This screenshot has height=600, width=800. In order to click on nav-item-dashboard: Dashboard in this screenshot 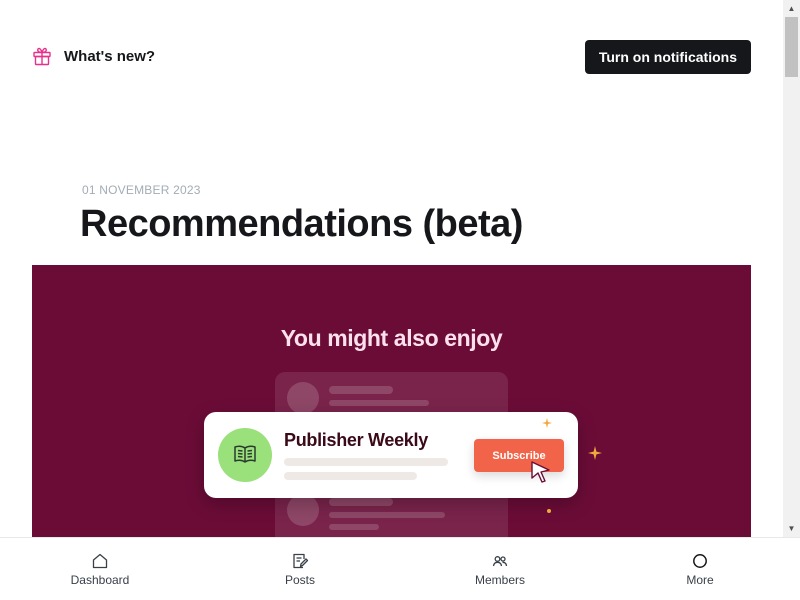, I will do `click(100, 569)`.